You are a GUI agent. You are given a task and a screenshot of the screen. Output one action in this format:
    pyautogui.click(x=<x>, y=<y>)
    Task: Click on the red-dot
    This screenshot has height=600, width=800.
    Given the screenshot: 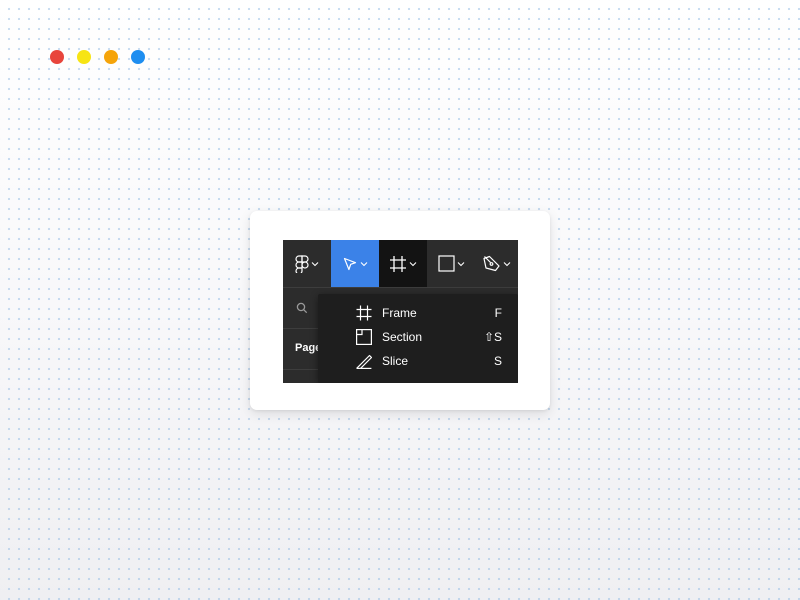 What is the action you would take?
    pyautogui.click(x=57, y=57)
    